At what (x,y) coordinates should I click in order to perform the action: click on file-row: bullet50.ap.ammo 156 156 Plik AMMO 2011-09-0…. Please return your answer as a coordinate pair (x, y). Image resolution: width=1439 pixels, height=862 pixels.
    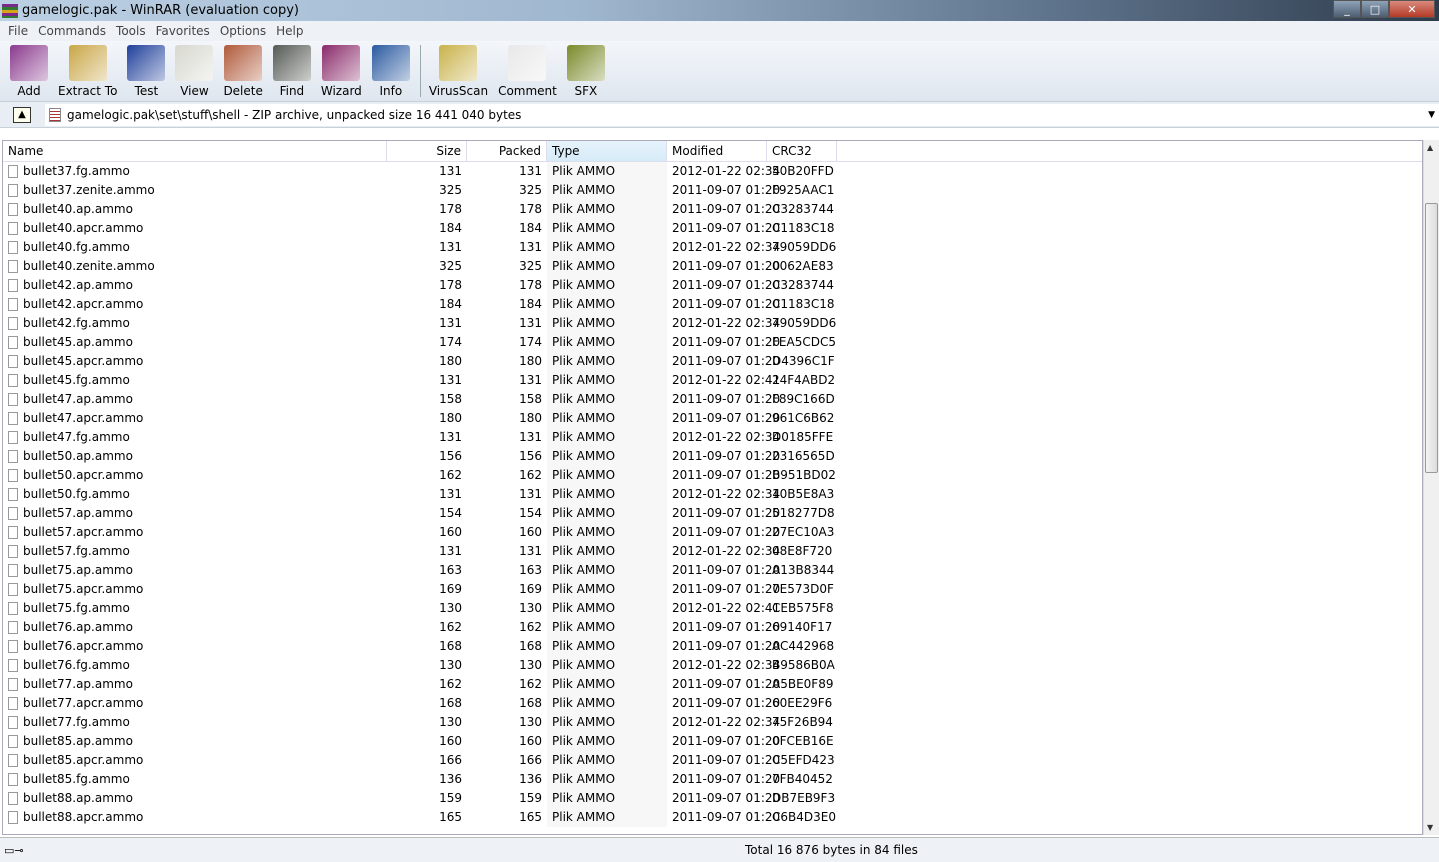
    Looking at the image, I should click on (712, 456).